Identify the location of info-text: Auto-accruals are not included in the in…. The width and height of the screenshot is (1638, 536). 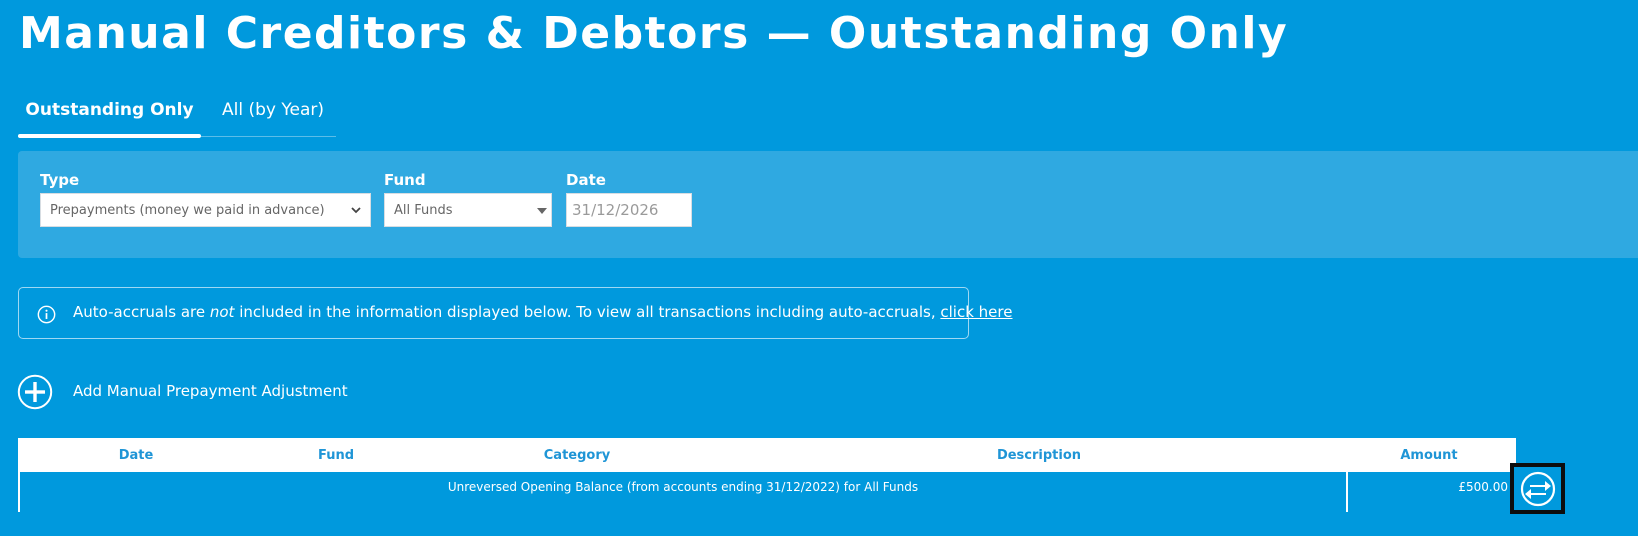
(542, 312).